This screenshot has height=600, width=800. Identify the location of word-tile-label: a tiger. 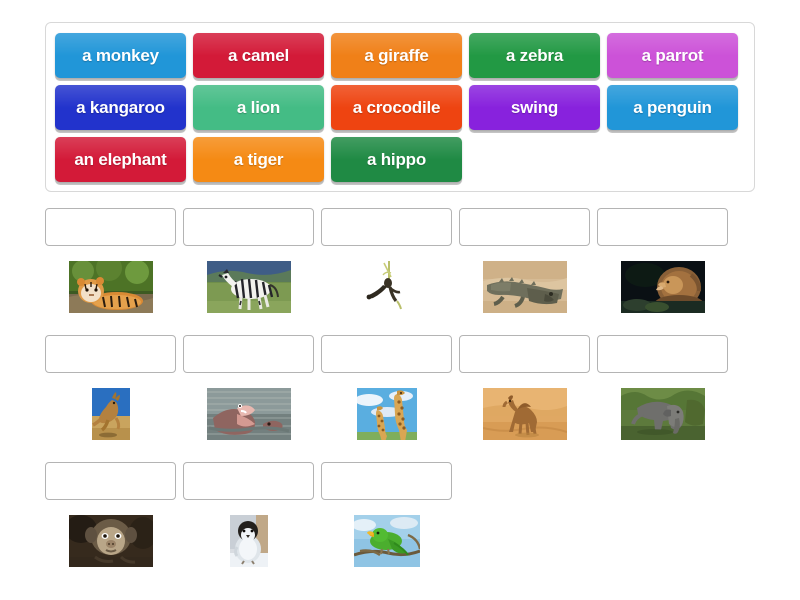
(258, 159).